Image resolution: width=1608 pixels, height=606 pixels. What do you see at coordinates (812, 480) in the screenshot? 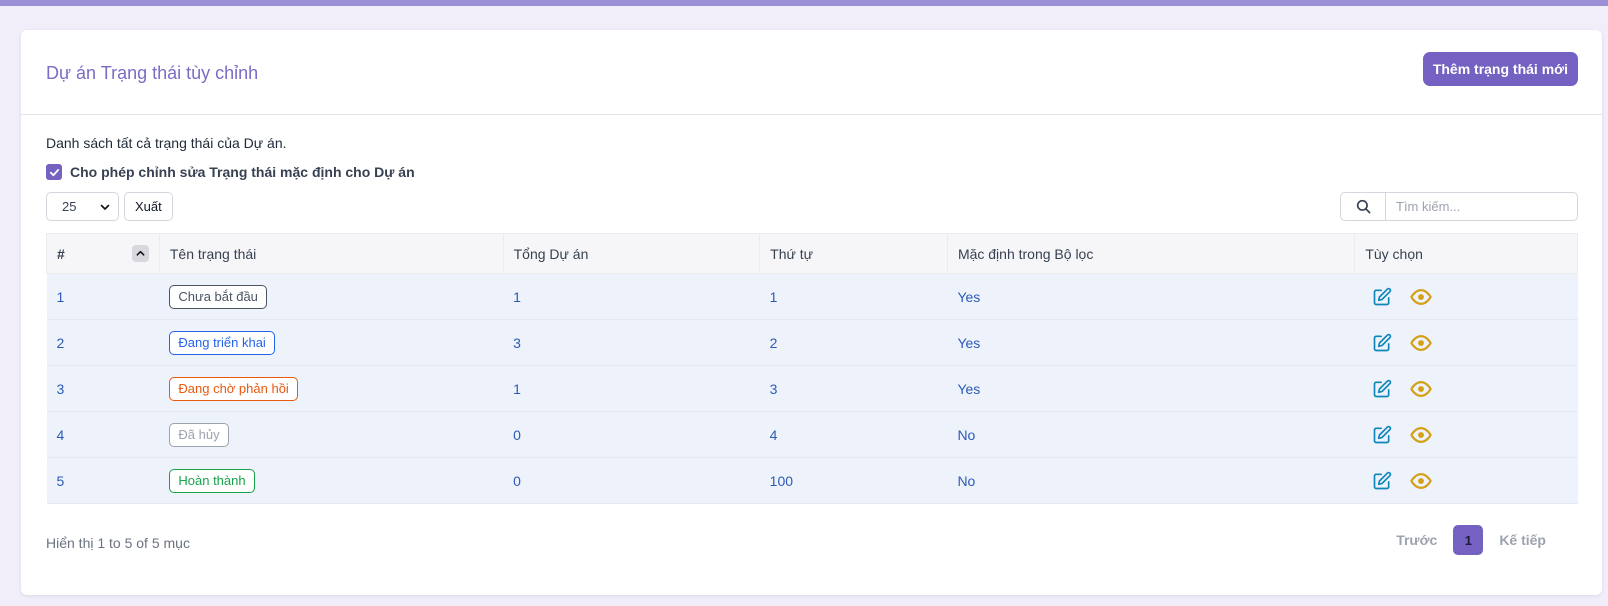
I see `table-row: 5 Hoàn thành 0 100 No` at bounding box center [812, 480].